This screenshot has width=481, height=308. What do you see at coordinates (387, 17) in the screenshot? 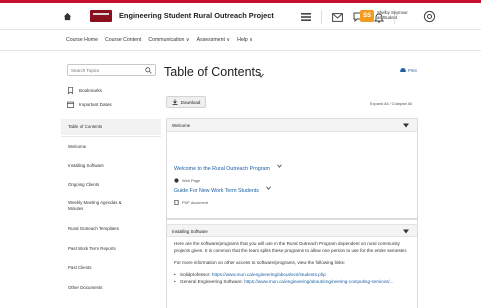
I see `user-role: as Student` at bounding box center [387, 17].